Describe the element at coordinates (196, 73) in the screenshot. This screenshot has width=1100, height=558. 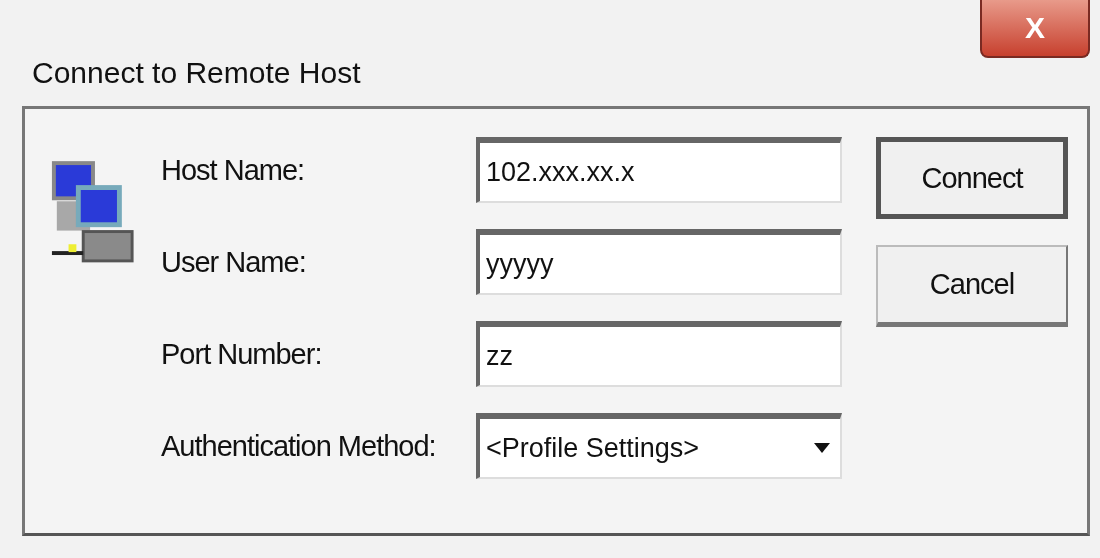
I see `window-title: Connect to Remote Host` at that location.